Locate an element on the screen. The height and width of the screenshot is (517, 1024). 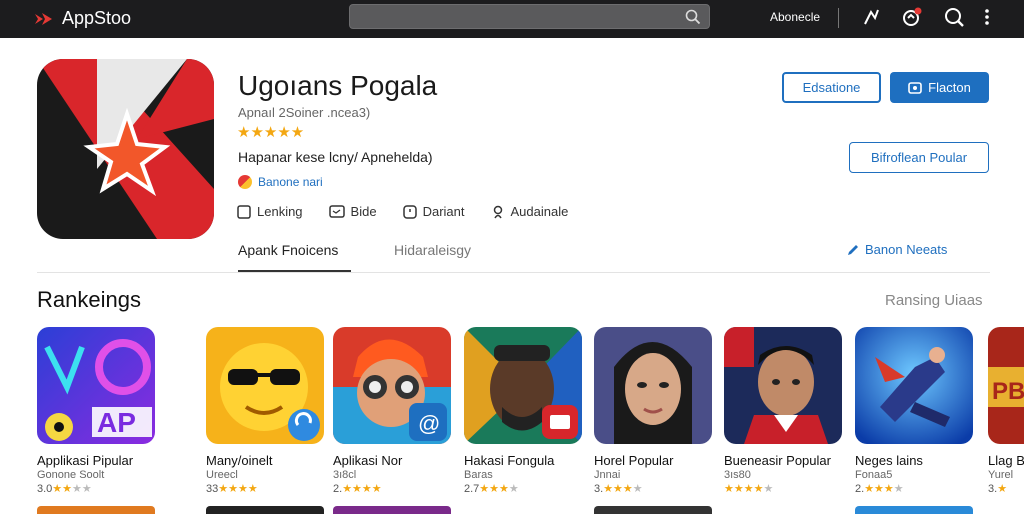
feature-item: Dariant is located at coordinates (433, 211).